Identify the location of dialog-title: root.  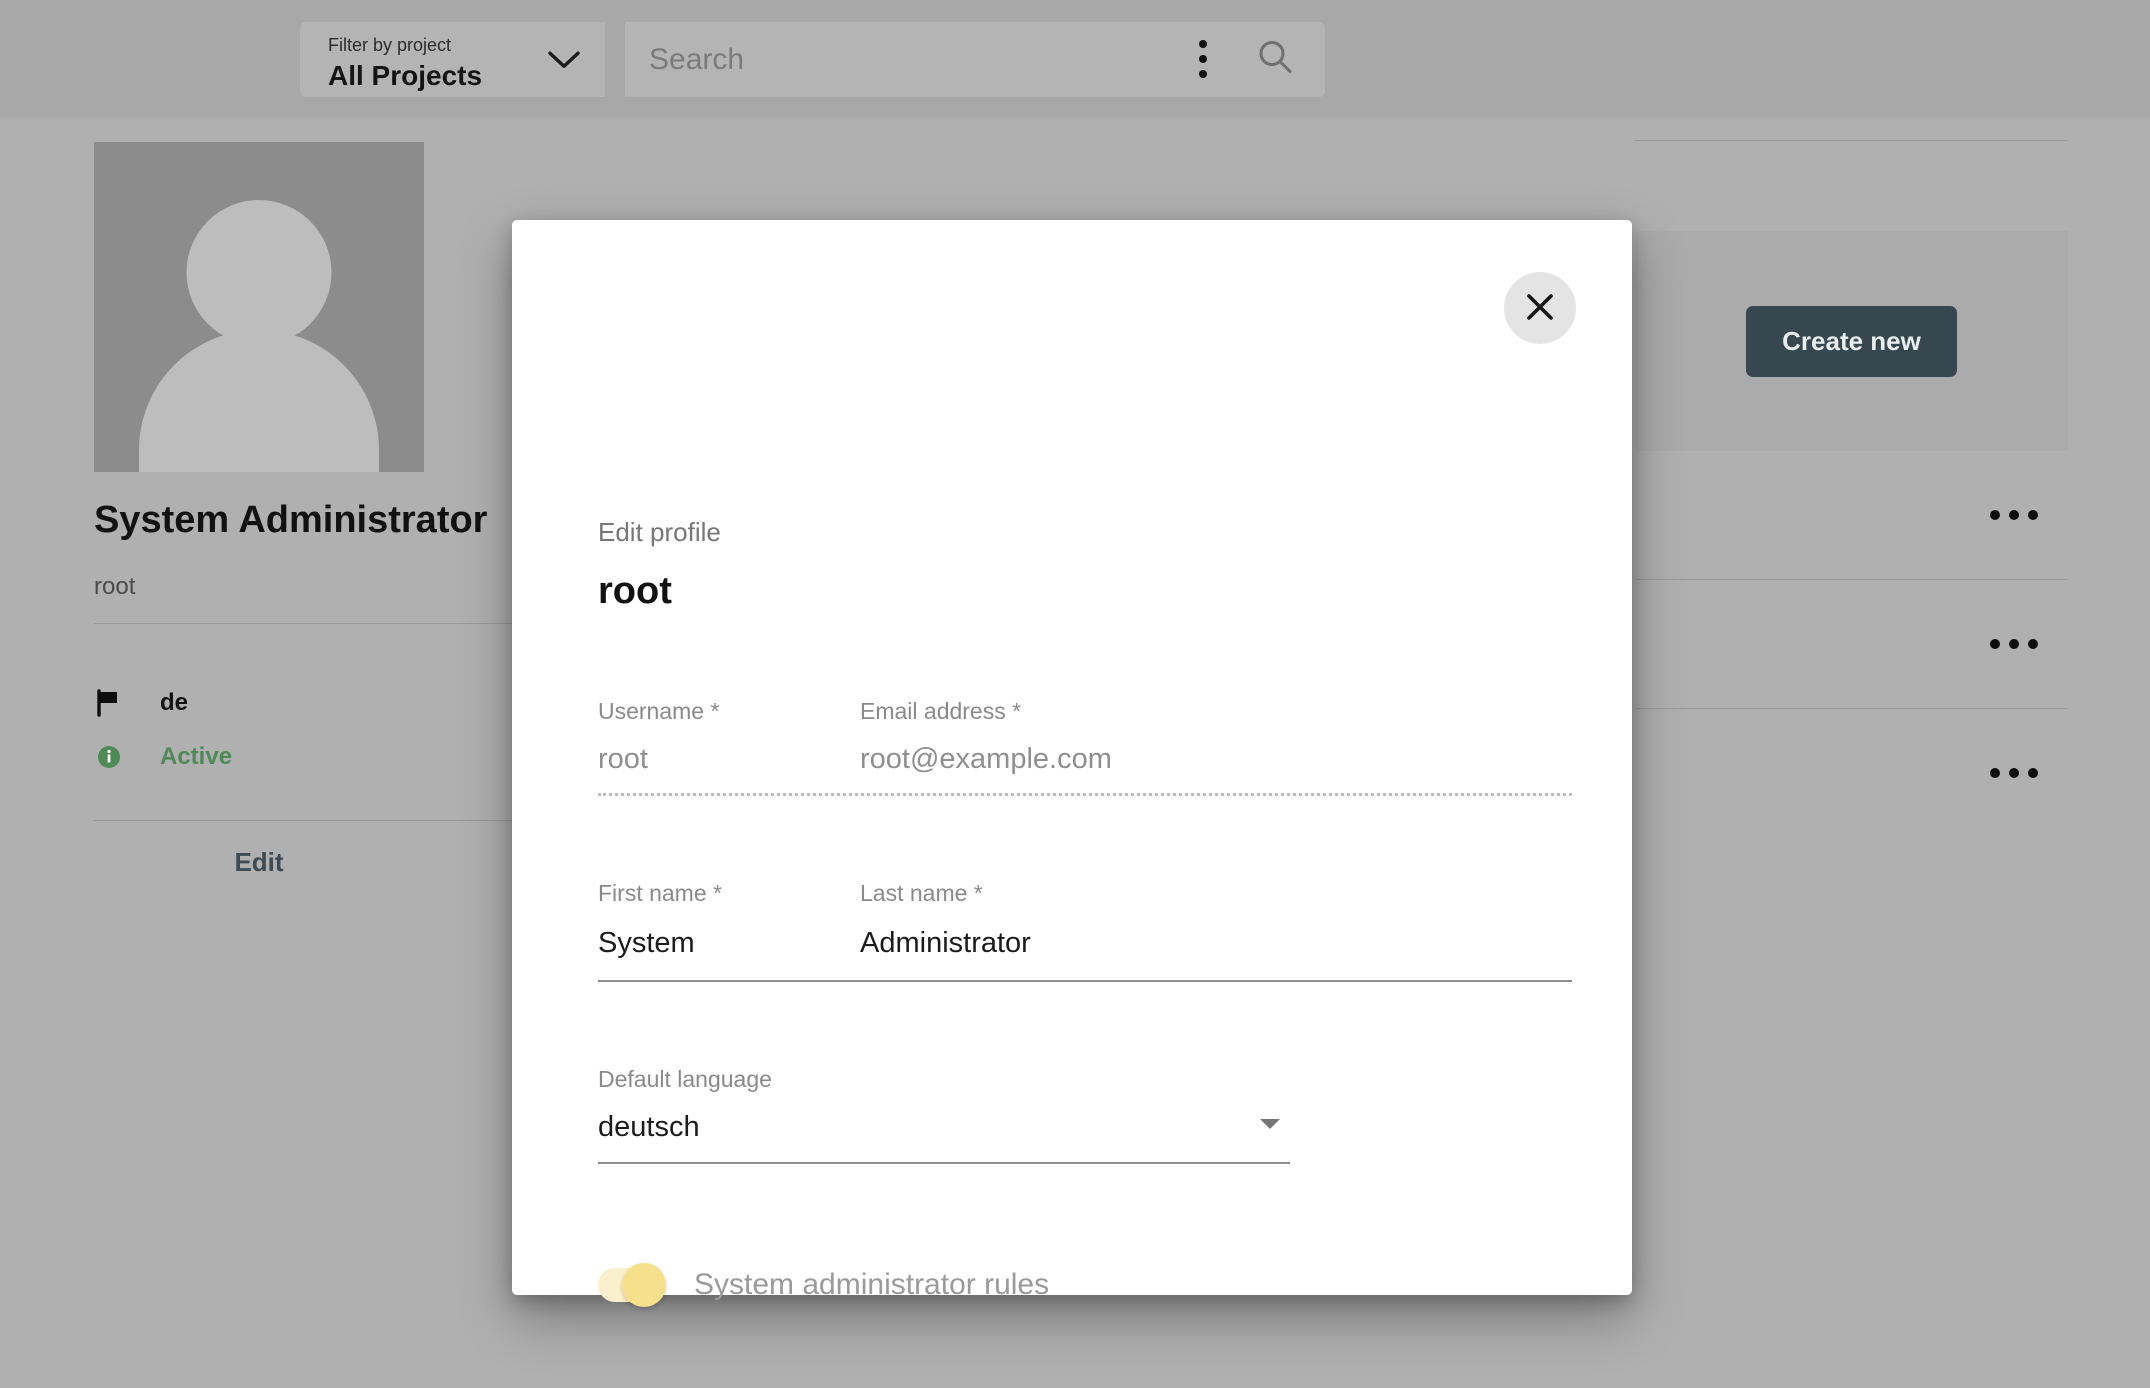
(635, 591).